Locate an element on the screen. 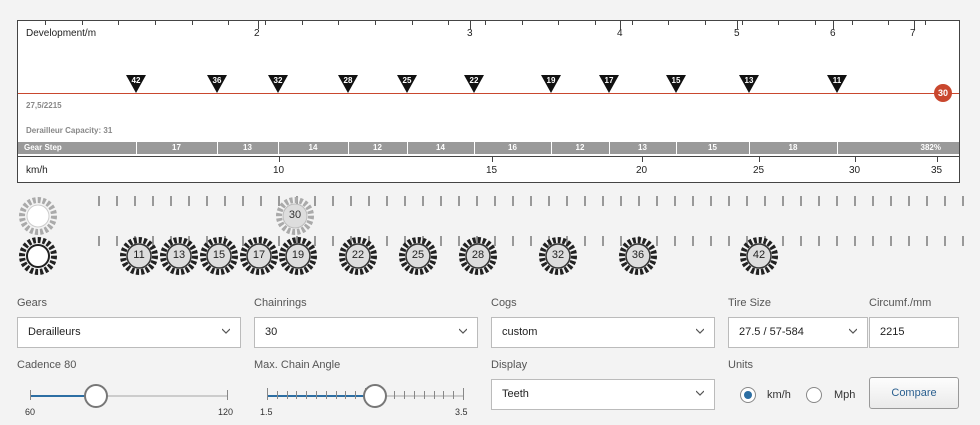 This screenshot has height=425, width=980. cog-11: 11 is located at coordinates (139, 256).